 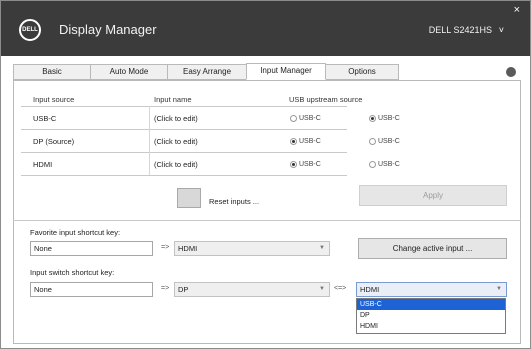 What do you see at coordinates (108, 29) in the screenshot?
I see `app-title: Display Manager` at bounding box center [108, 29].